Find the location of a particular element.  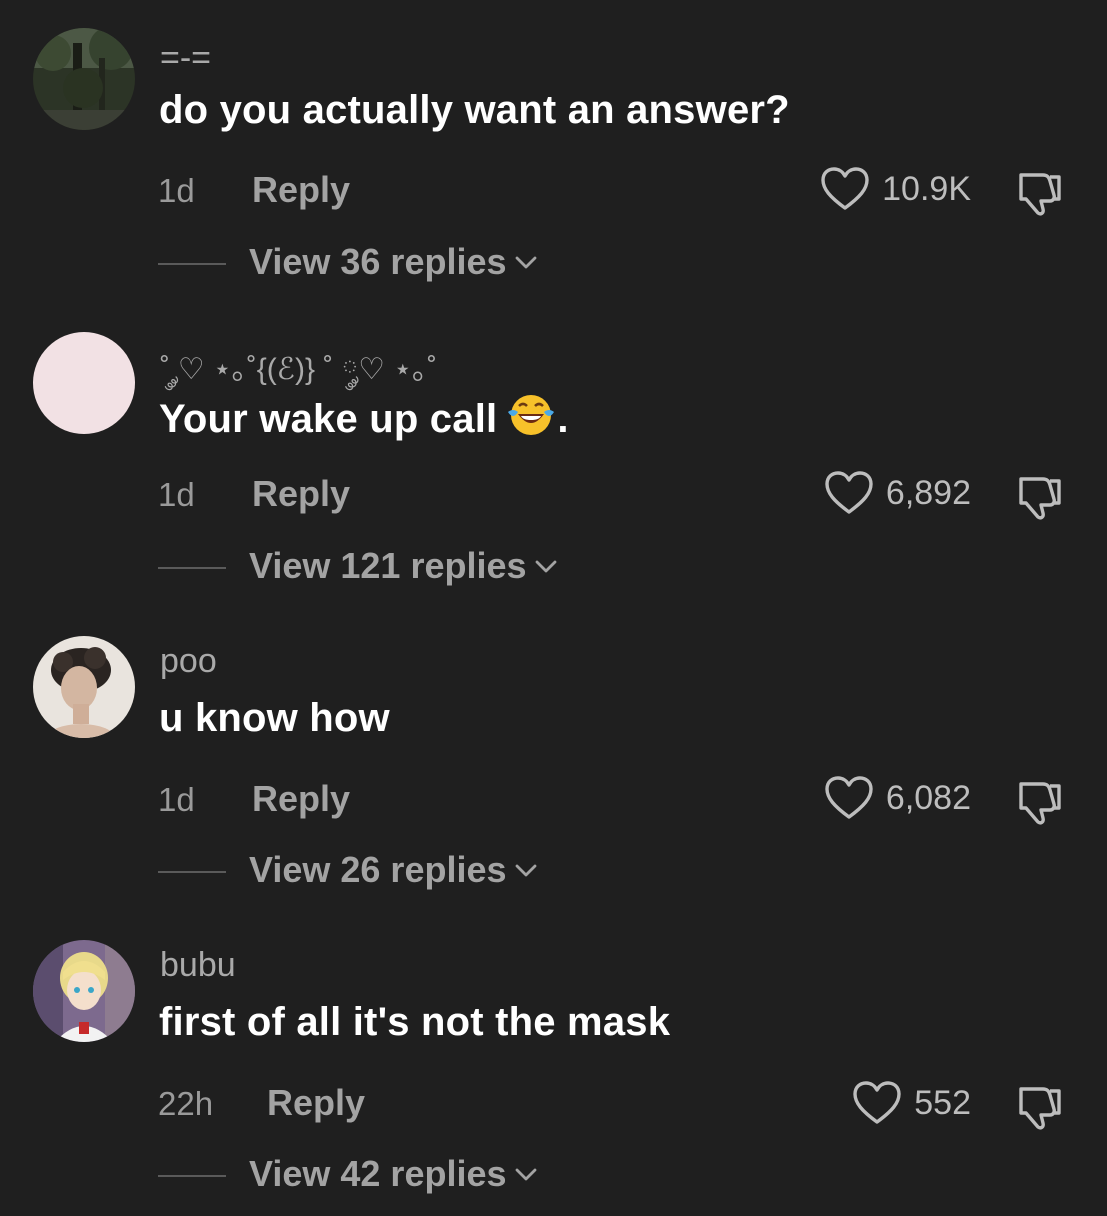

comment-text: do you actually want an answer? is located at coordinates (474, 110).